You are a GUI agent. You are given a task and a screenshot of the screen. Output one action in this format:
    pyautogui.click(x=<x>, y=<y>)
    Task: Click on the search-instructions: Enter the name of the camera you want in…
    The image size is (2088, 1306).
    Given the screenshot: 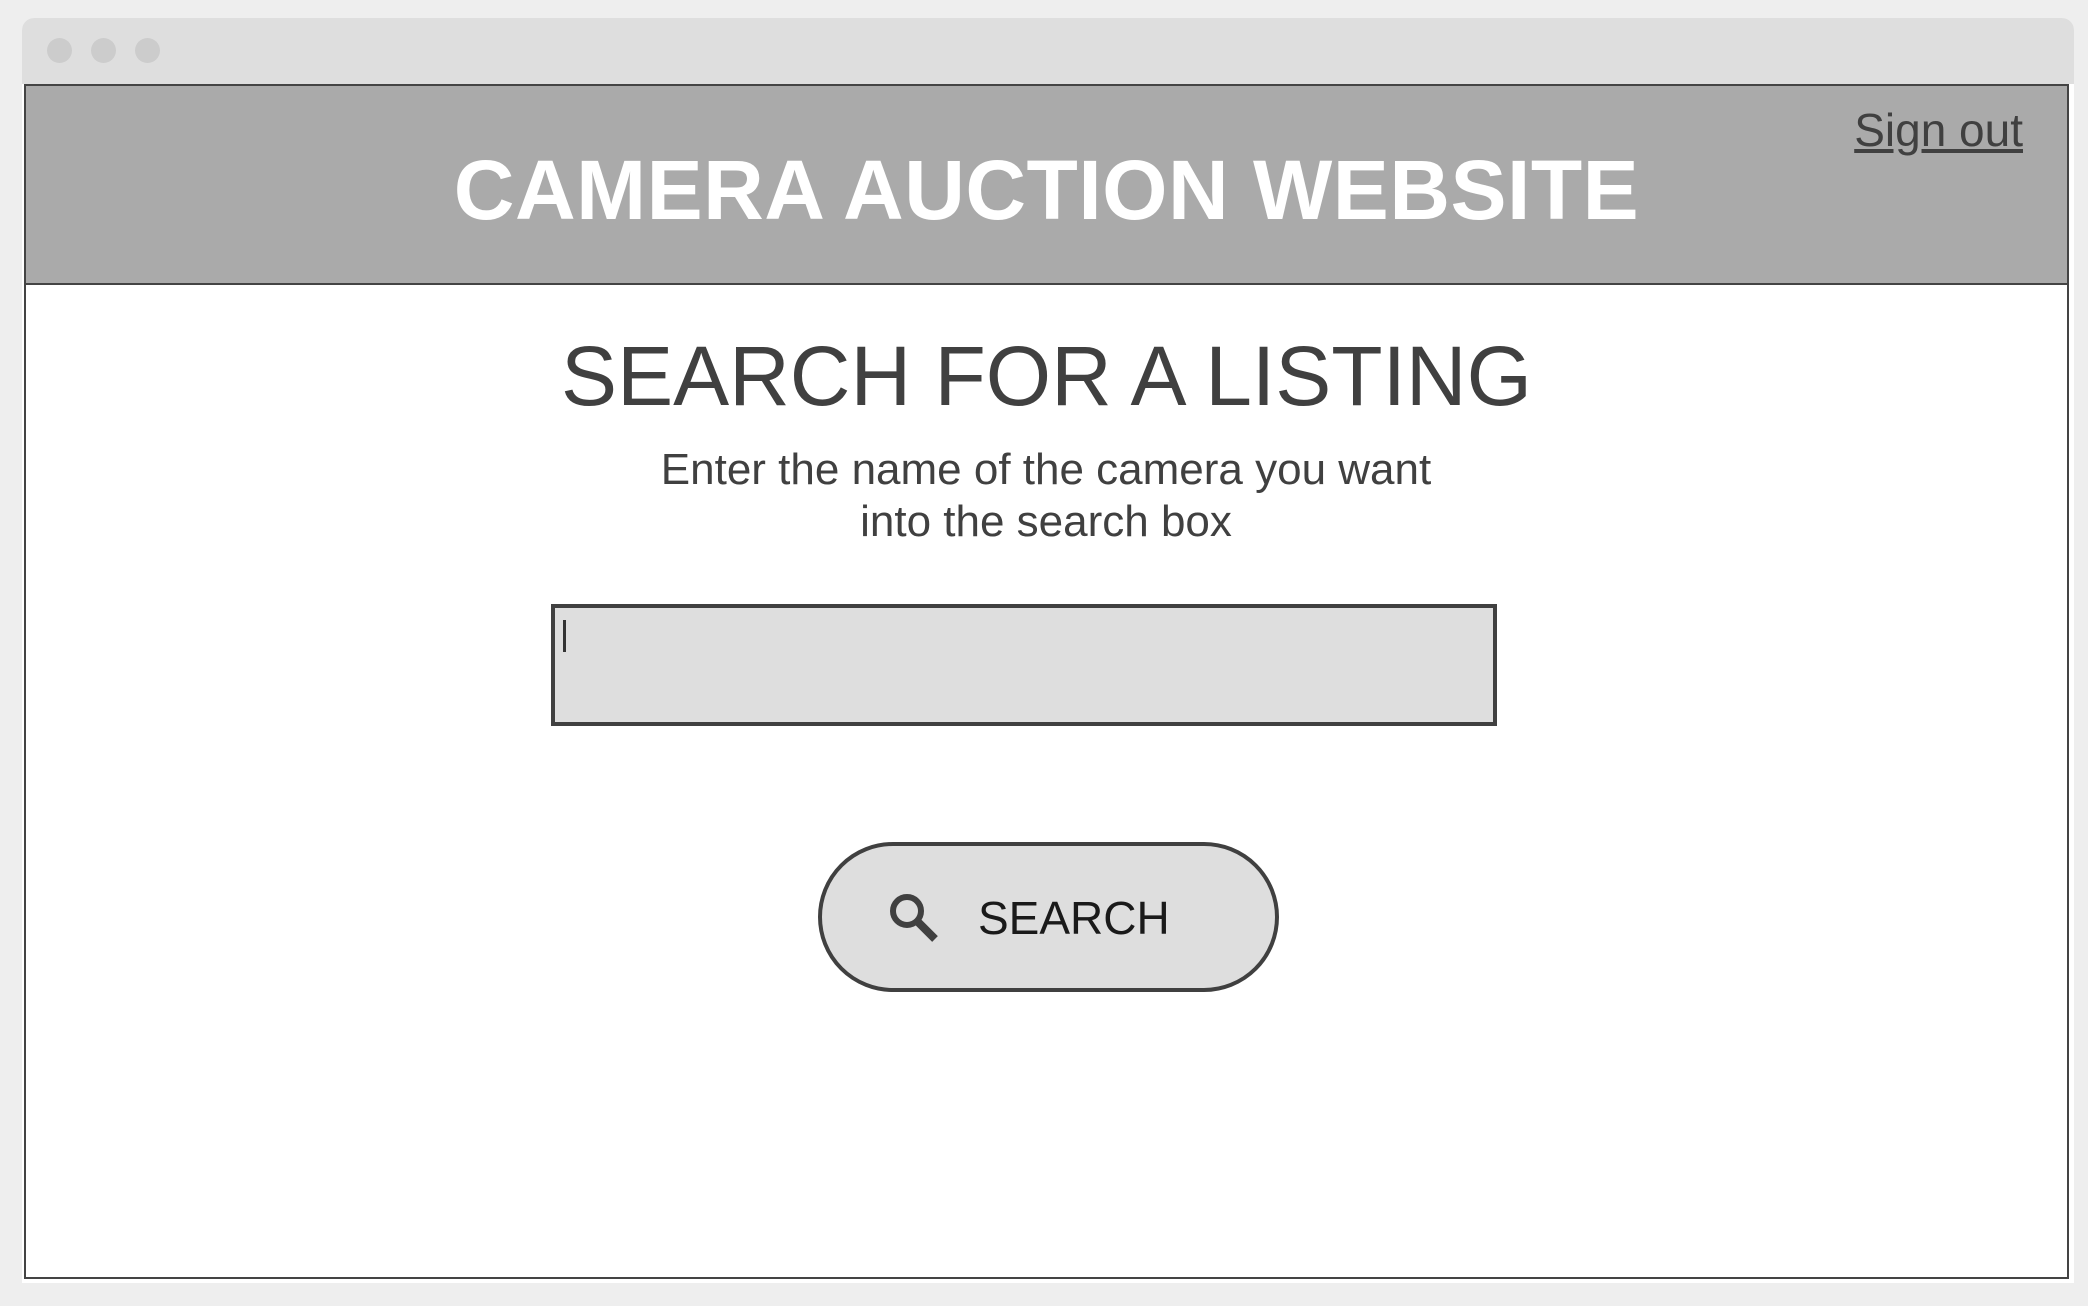 What is the action you would take?
    pyautogui.click(x=1046, y=496)
    